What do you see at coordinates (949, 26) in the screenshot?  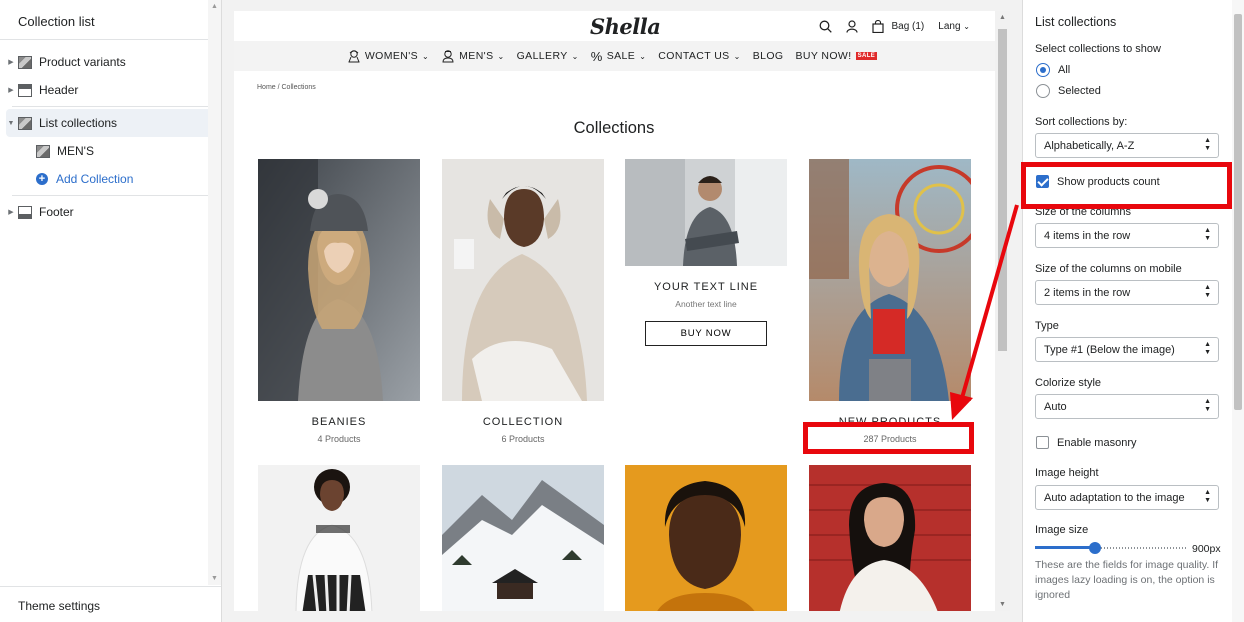 I see `lang-label: Lang` at bounding box center [949, 26].